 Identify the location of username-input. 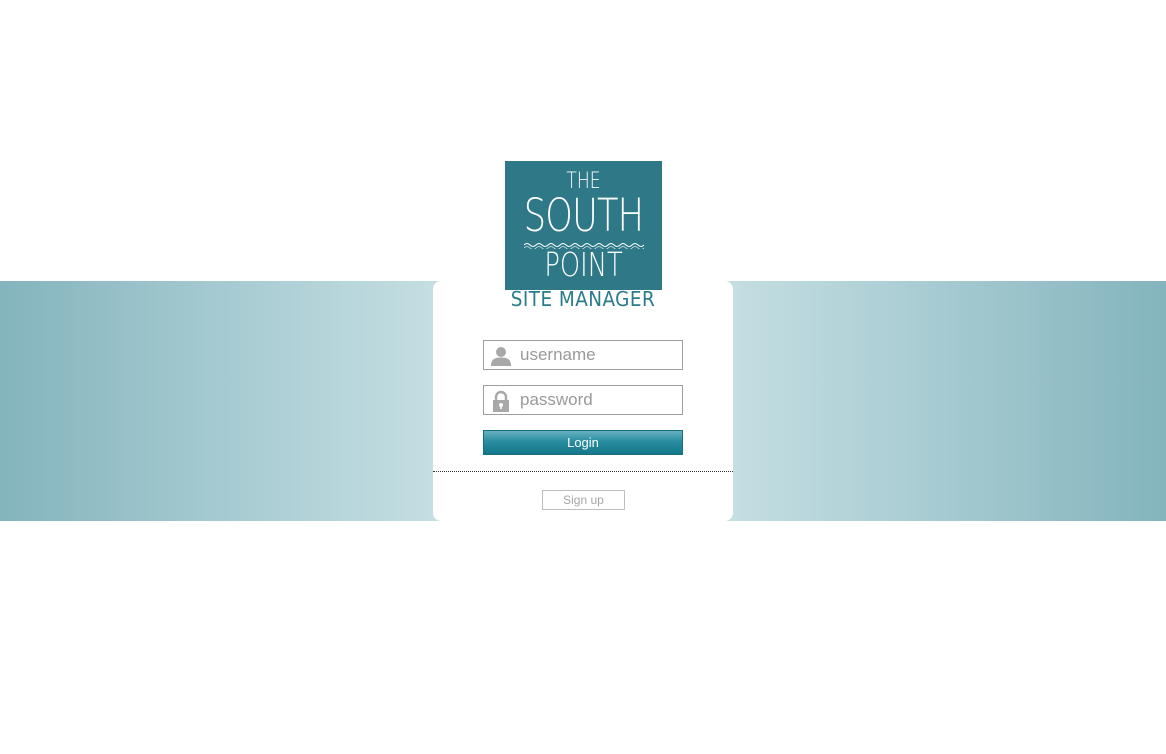
(599, 355).